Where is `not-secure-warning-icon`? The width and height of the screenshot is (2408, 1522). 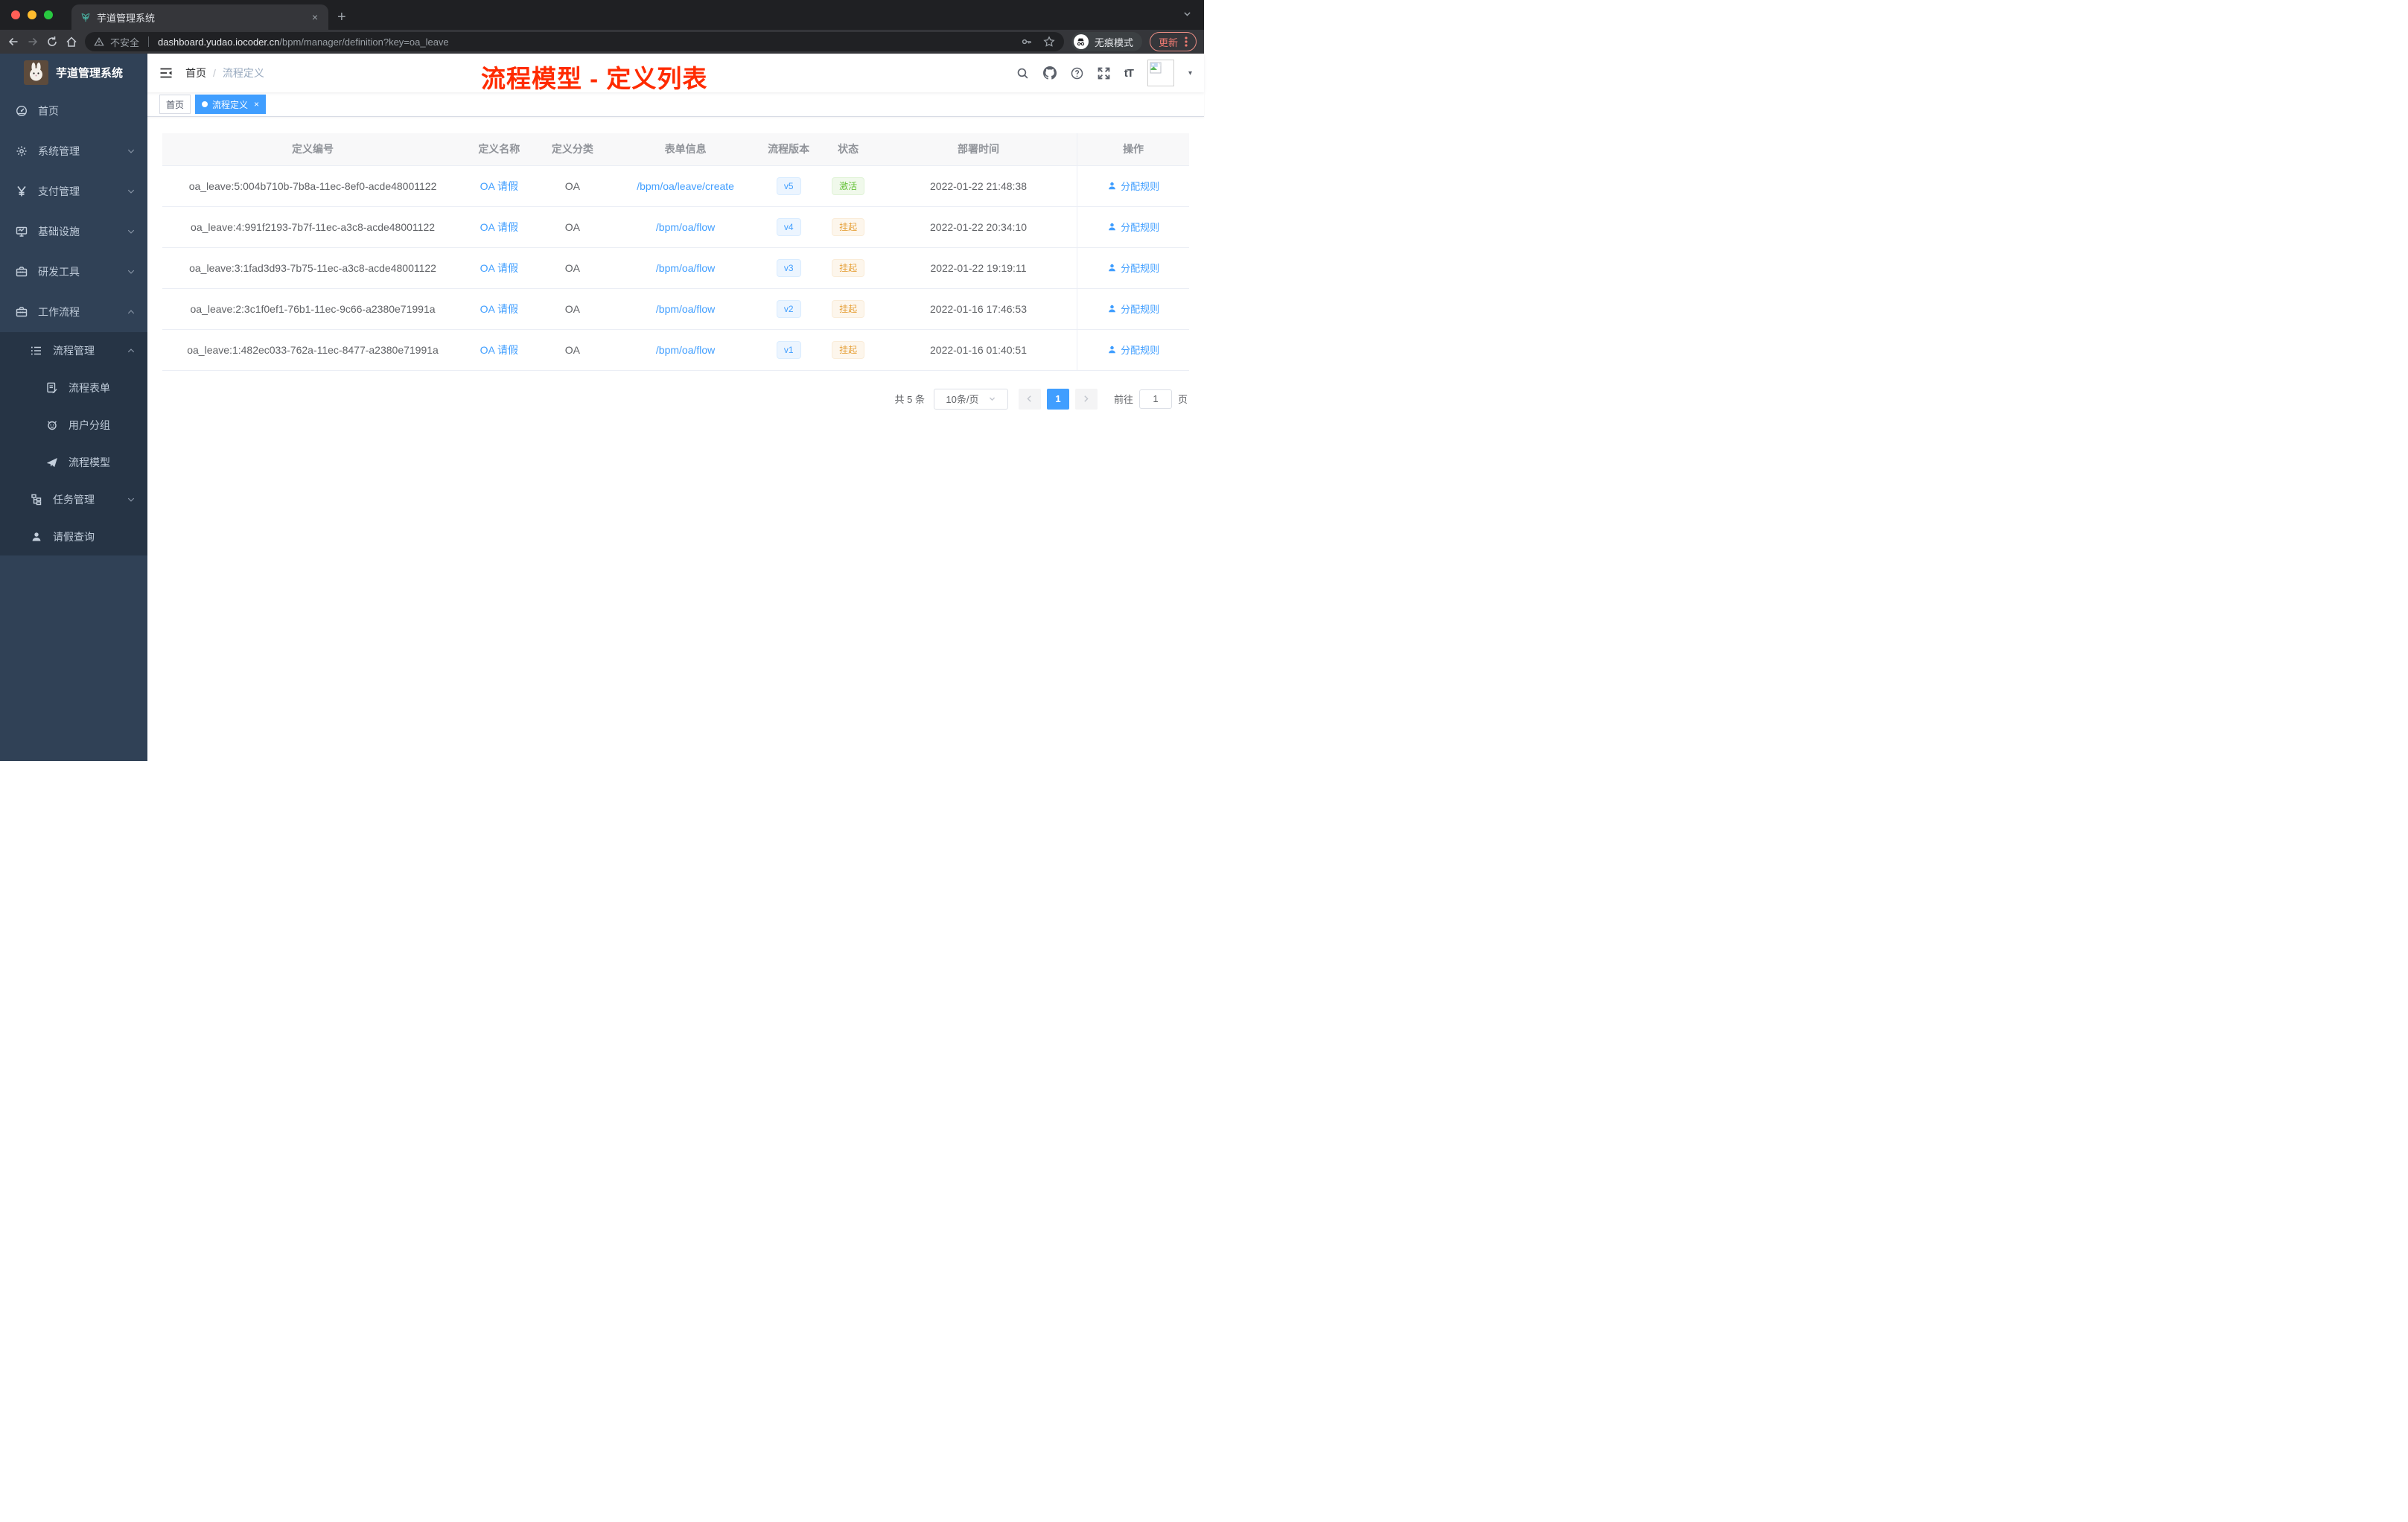 not-secure-warning-icon is located at coordinates (99, 41).